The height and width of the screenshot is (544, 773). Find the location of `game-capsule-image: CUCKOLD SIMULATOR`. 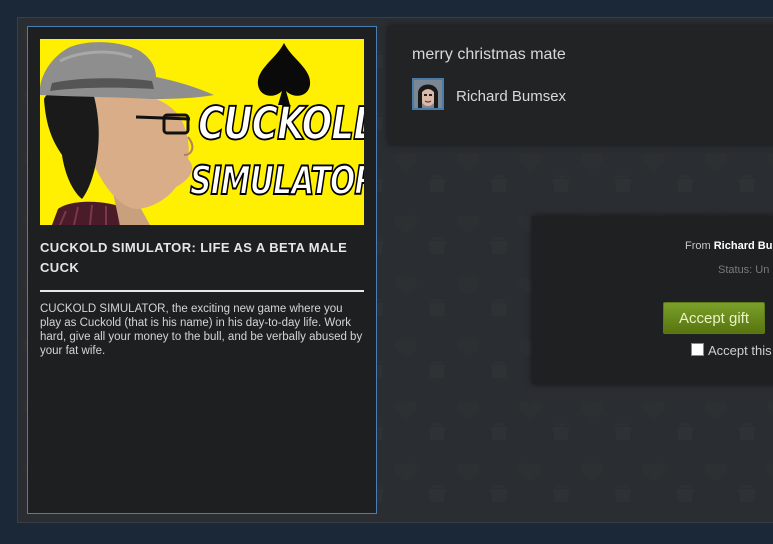

game-capsule-image: CUCKOLD SIMULATOR is located at coordinates (202, 132).